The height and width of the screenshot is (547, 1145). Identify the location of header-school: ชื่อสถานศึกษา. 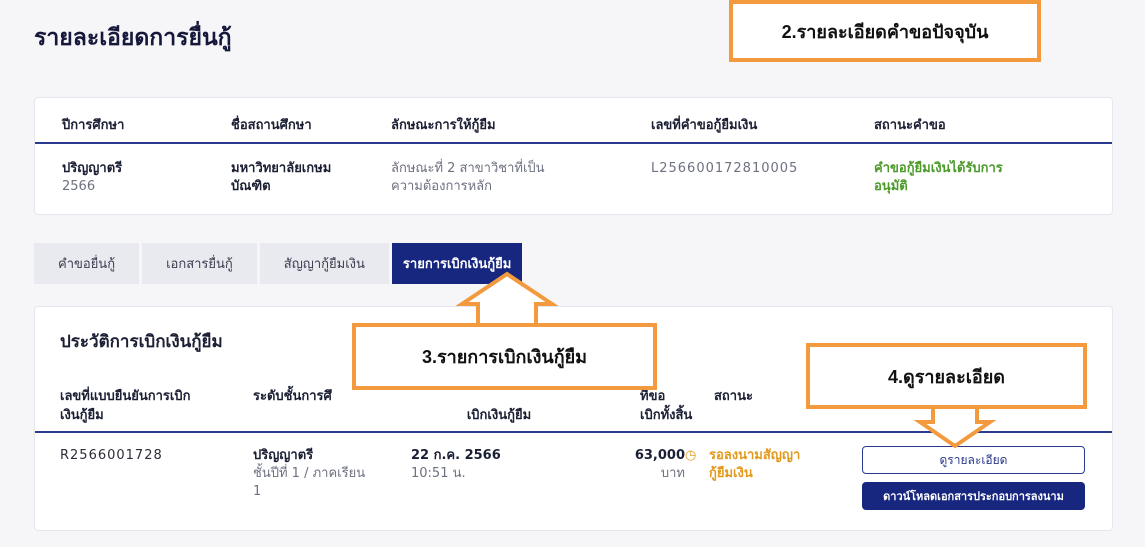
(271, 125).